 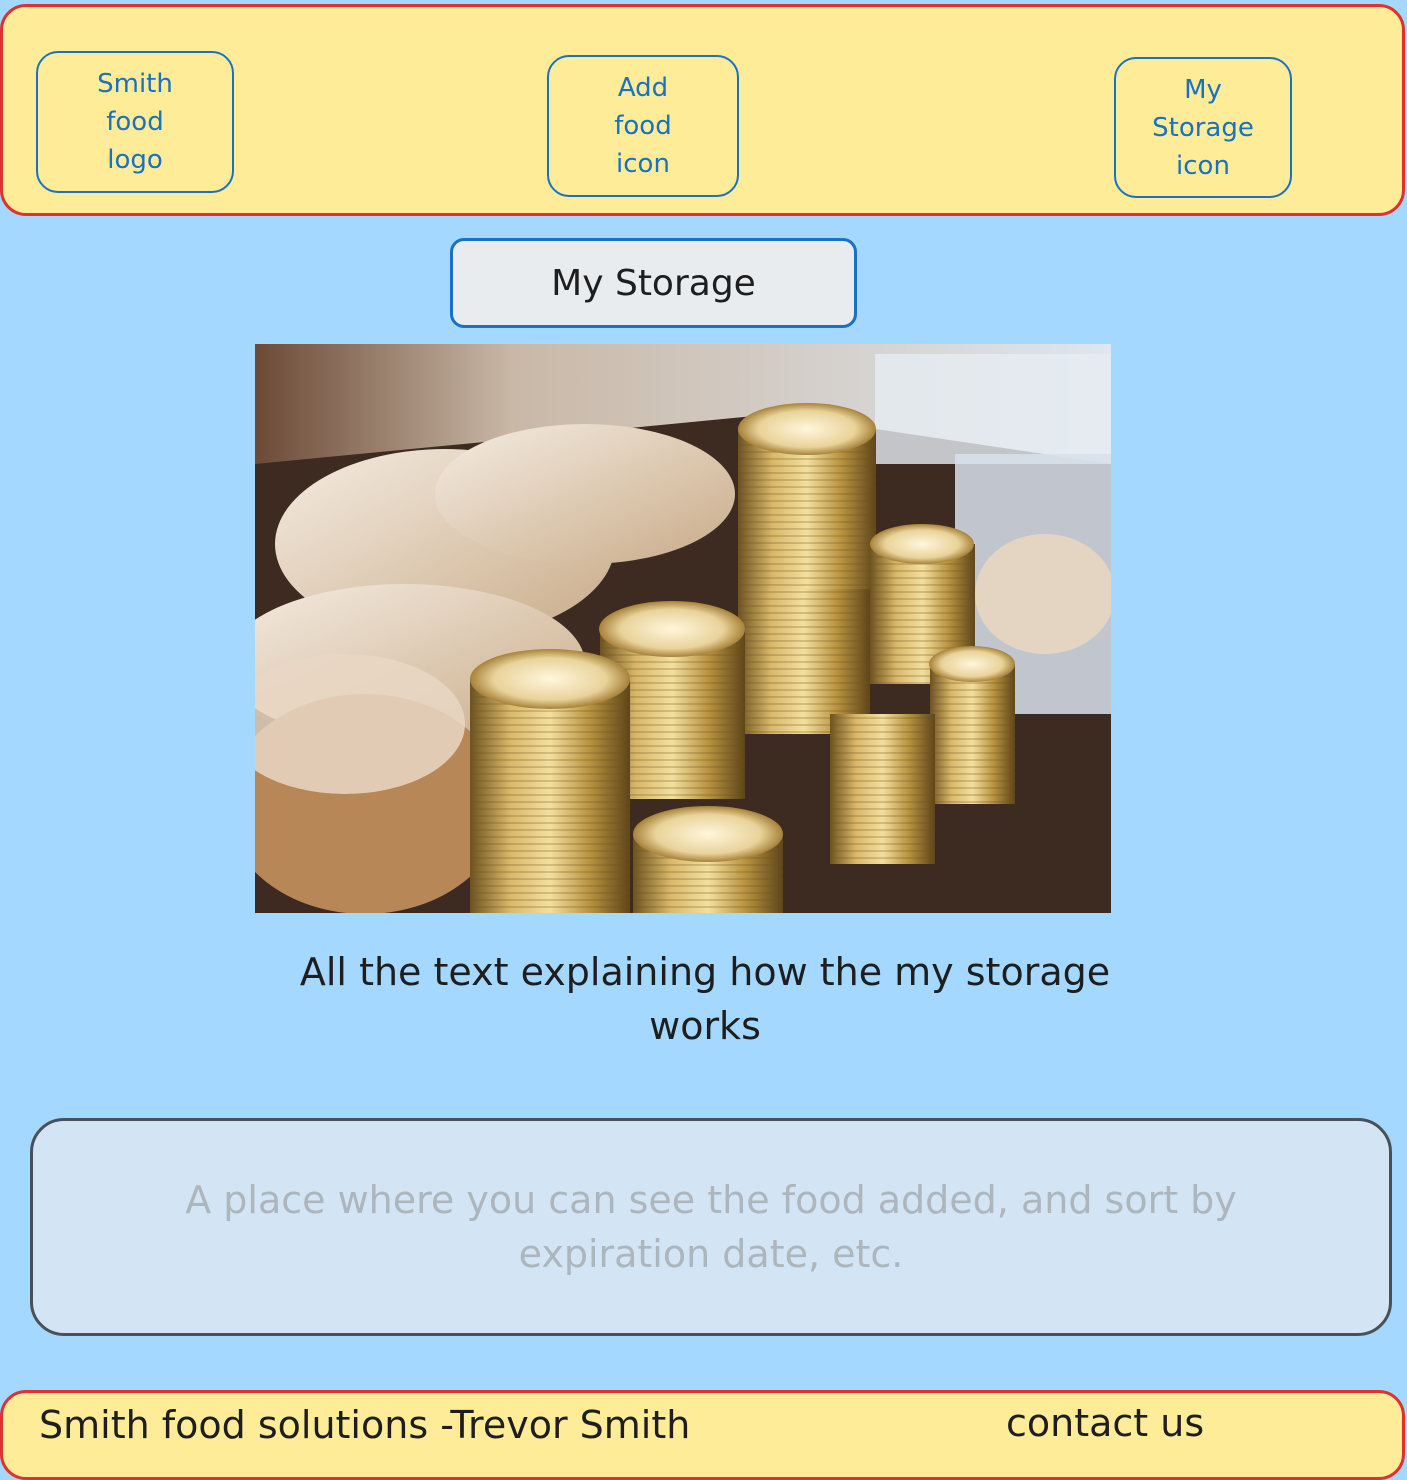 I want to click on my-storage-label: My Storage icon, so click(x=1203, y=127).